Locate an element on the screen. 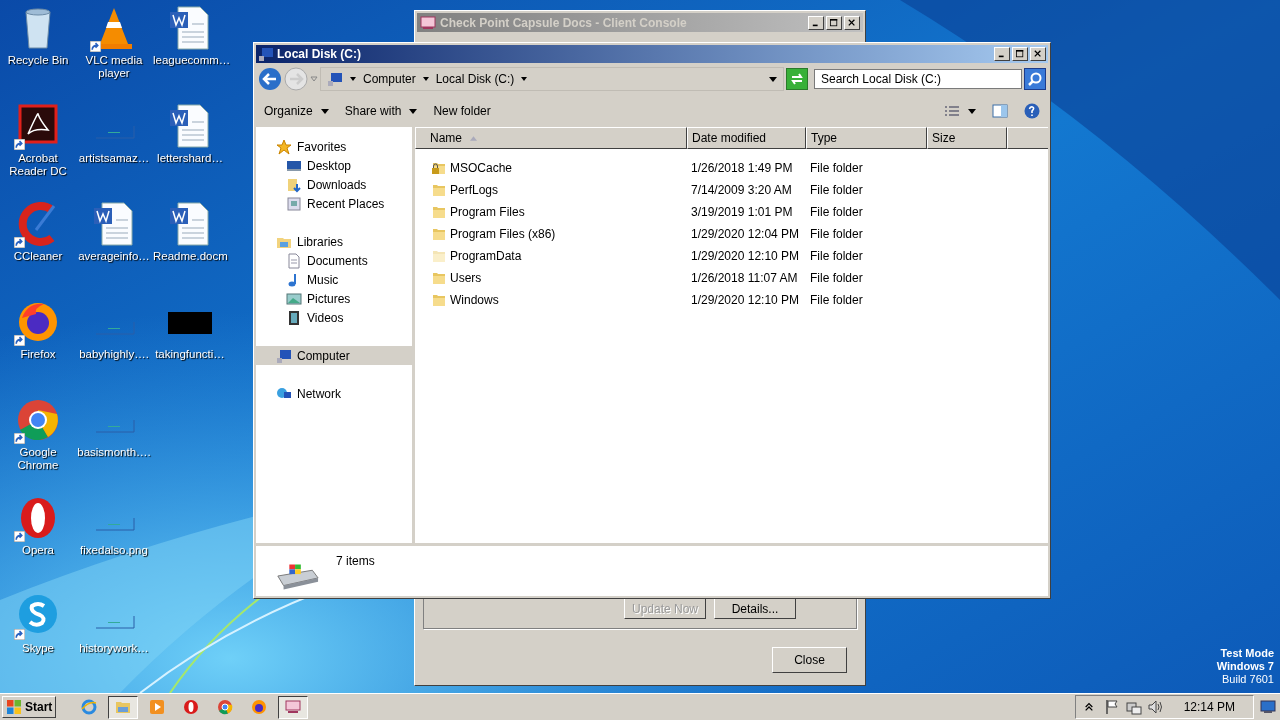 Image resolution: width=1280 pixels, height=720 pixels. date-cell-text: 1/29/2020 12:10 PM is located at coordinates (745, 256).